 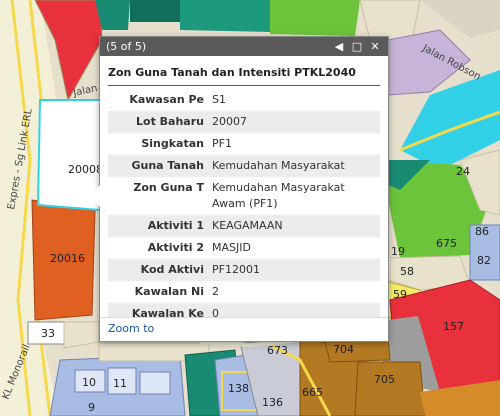 I want to click on popup-titlebar: (5 of 5) ◀ □ ✕, so click(x=244, y=46).